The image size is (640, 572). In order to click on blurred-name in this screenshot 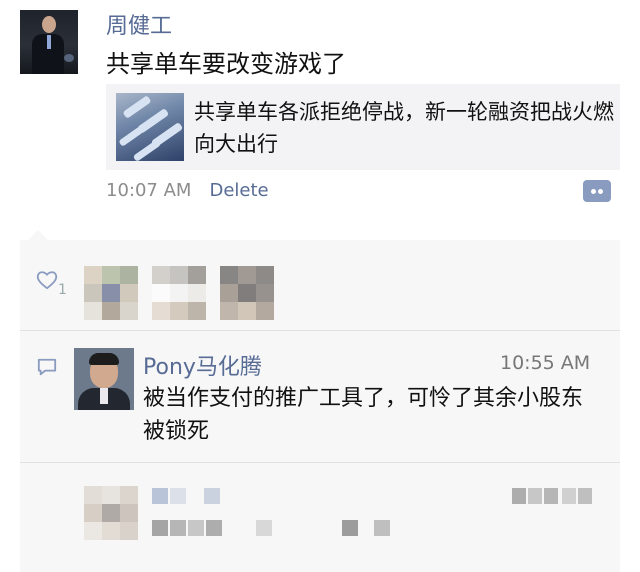, I will do `click(192, 497)`.